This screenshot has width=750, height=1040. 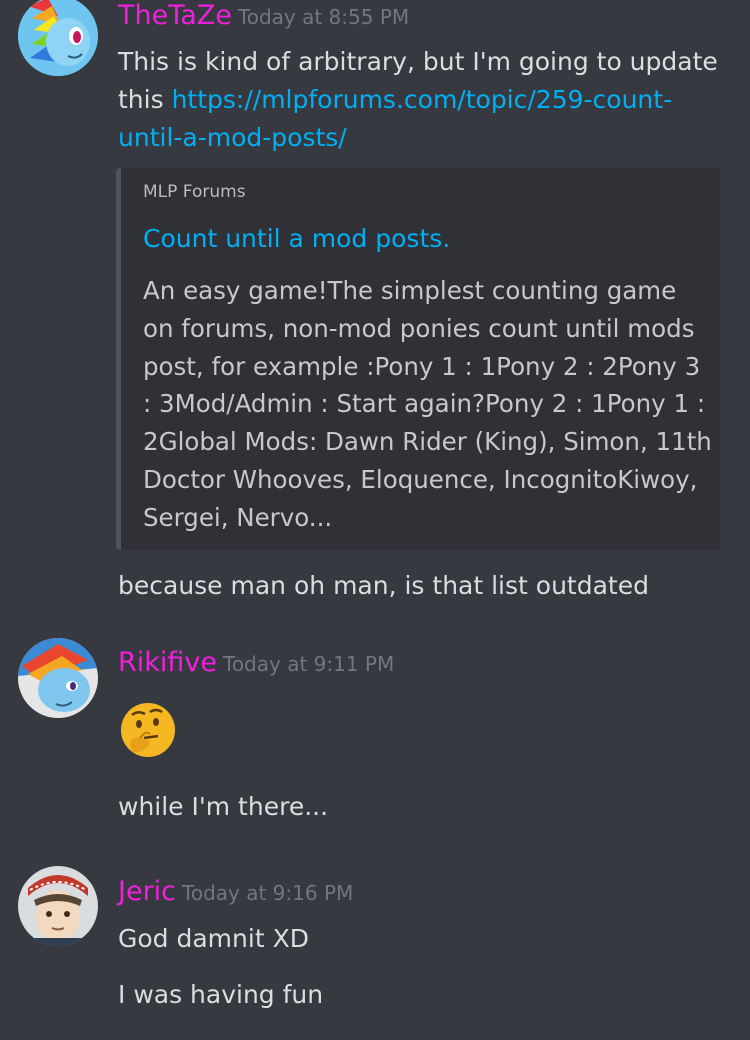 What do you see at coordinates (296, 238) in the screenshot?
I see `embed-title: Count until a mod posts.` at bounding box center [296, 238].